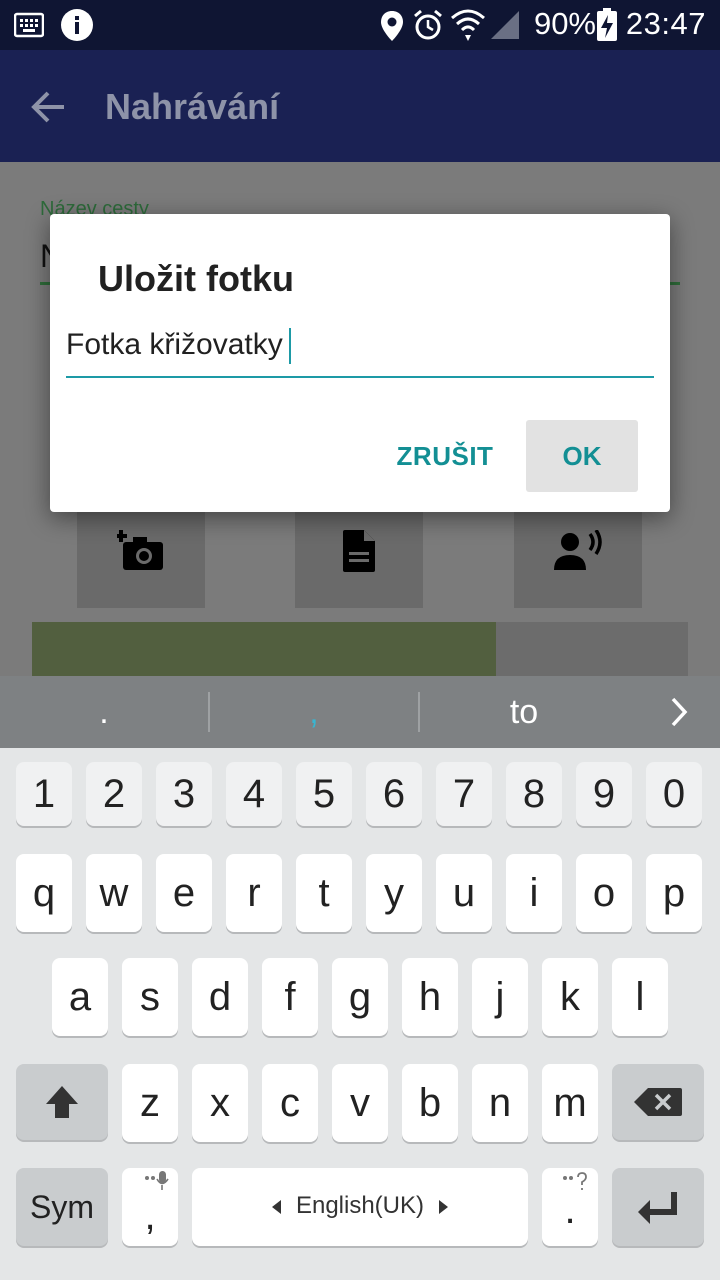 The height and width of the screenshot is (1280, 720). Describe the element at coordinates (44, 794) in the screenshot. I see `key-1: 1` at that location.